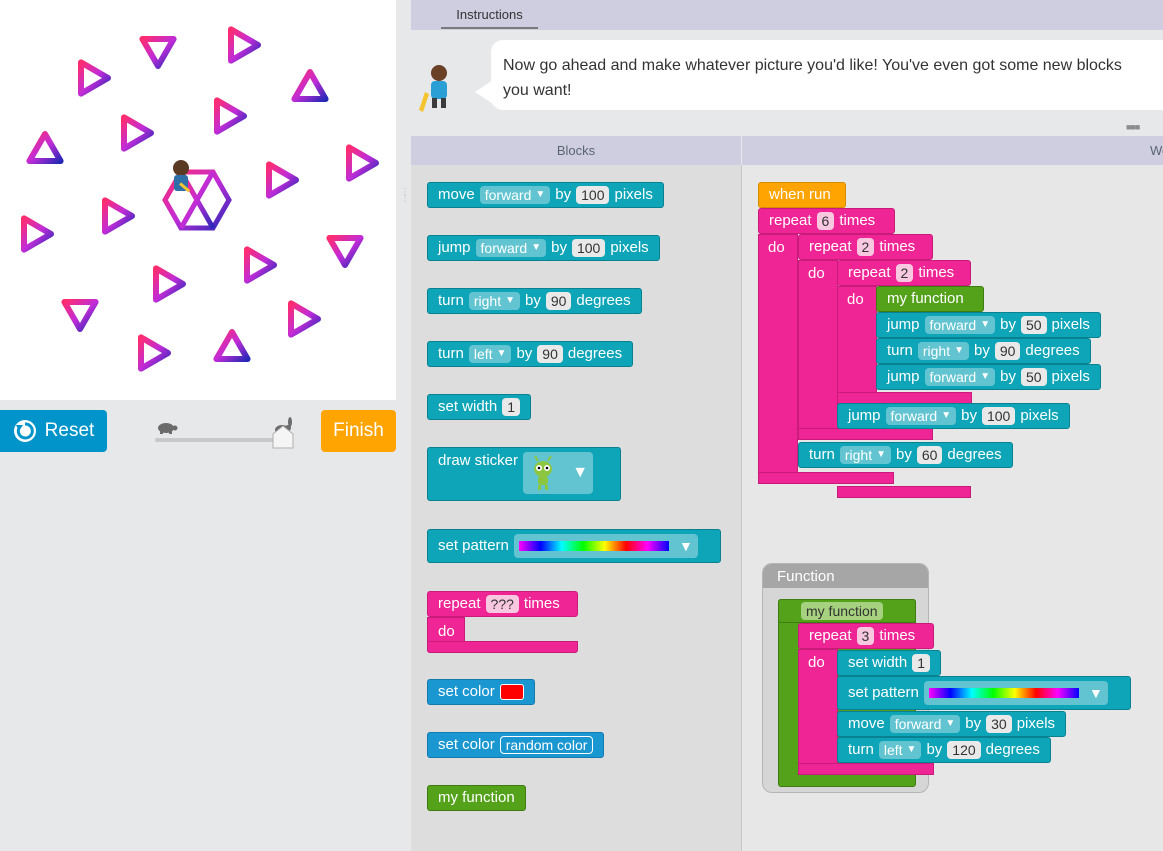  I want to click on turtle-icon, so click(168, 428).